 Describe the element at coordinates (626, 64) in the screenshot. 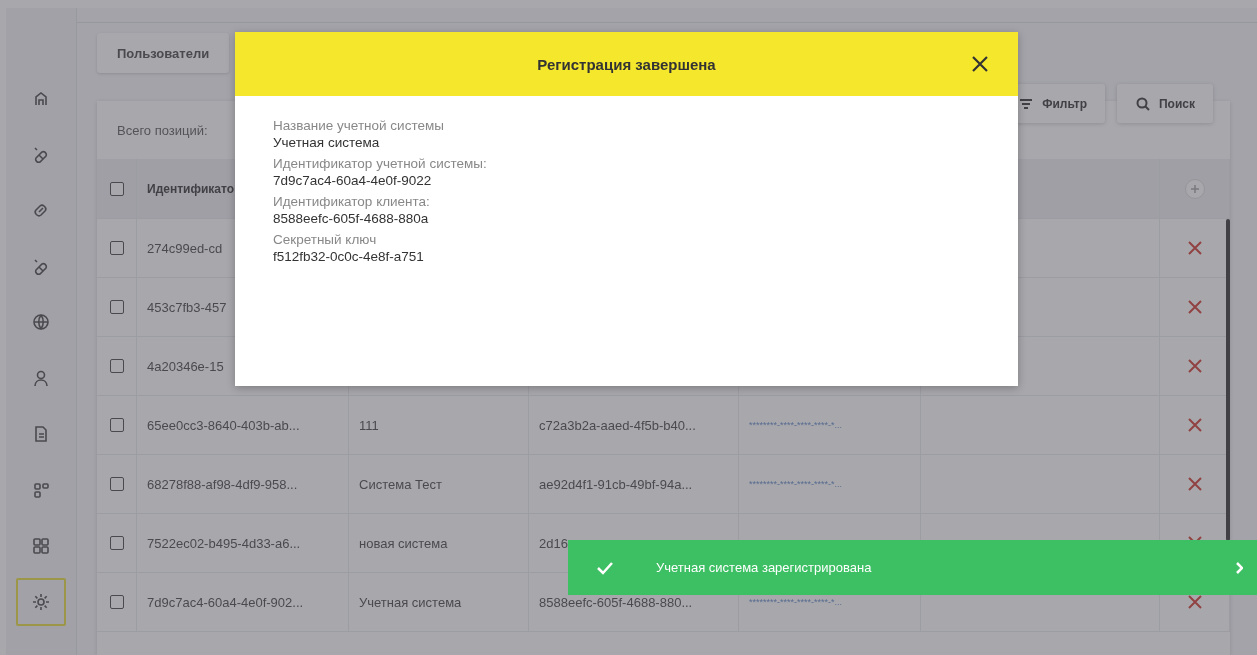

I see `modal-title: Регистрация завершена` at that location.